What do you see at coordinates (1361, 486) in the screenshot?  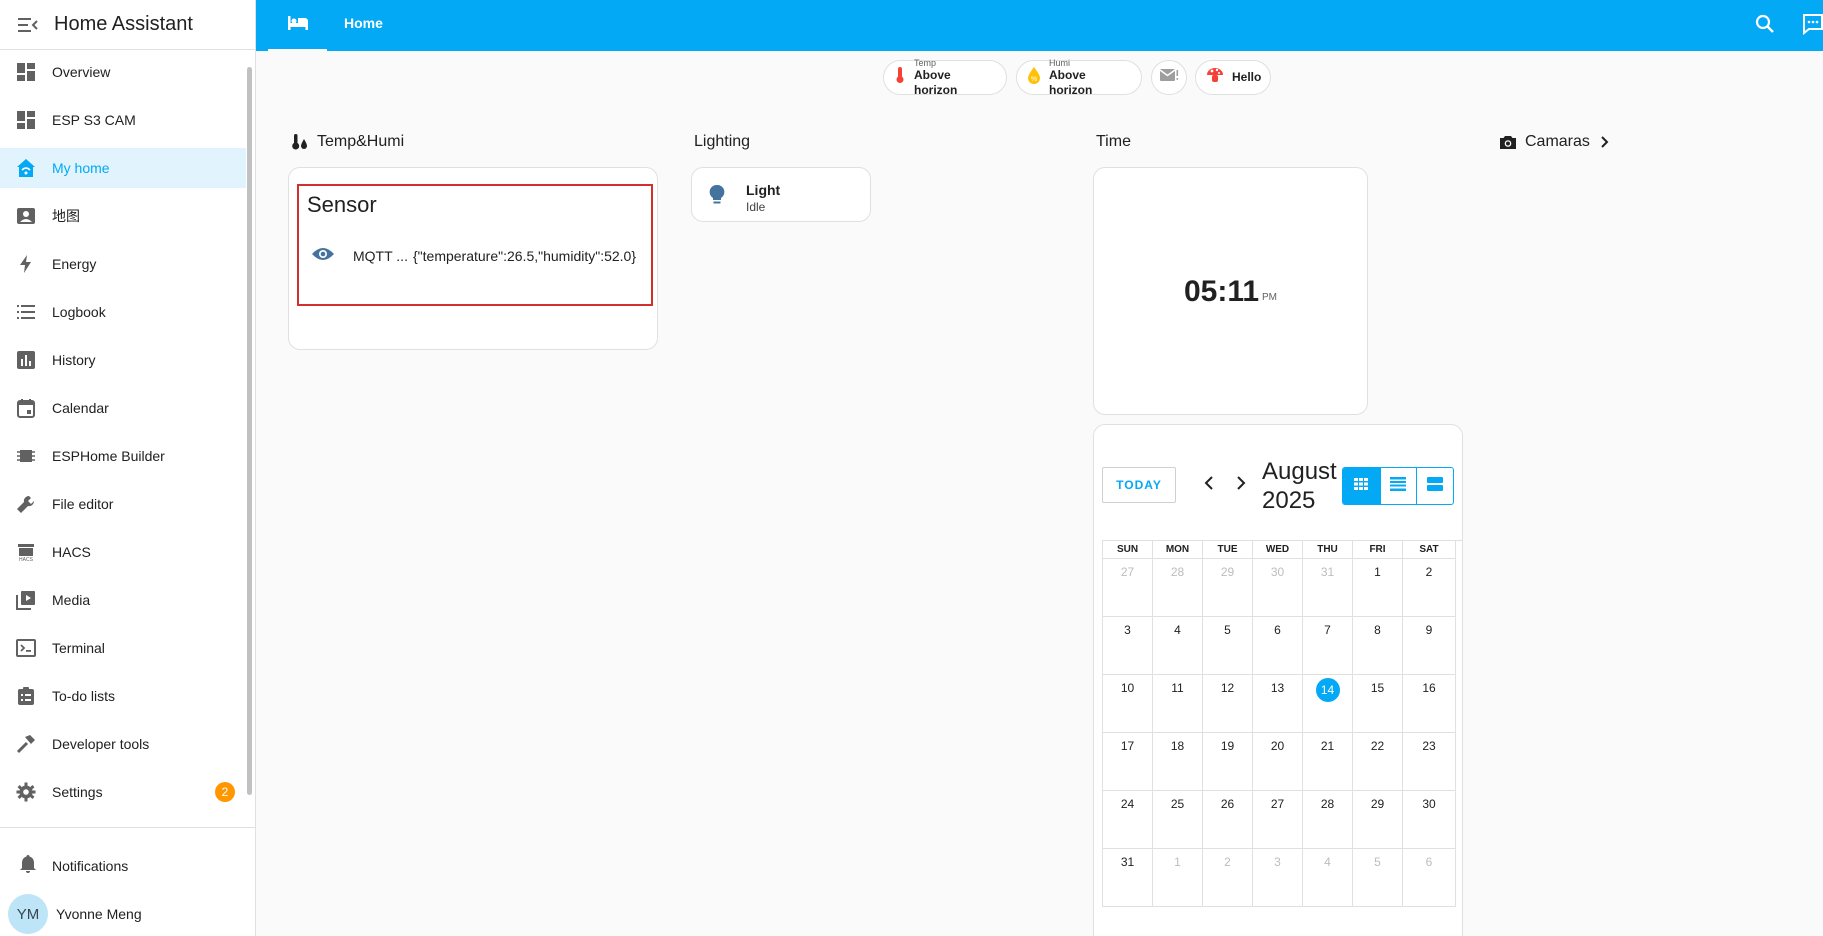 I see `view-month-button` at bounding box center [1361, 486].